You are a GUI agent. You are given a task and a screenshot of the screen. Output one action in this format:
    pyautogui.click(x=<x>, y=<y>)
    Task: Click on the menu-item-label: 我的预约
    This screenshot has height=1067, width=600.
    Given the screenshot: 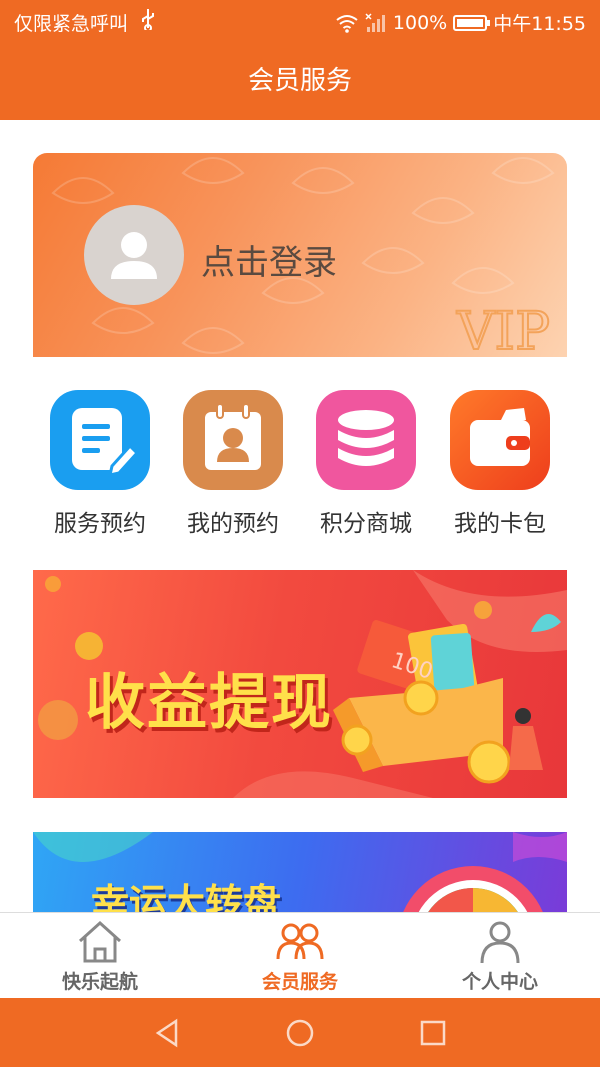 What is the action you would take?
    pyautogui.click(x=233, y=524)
    